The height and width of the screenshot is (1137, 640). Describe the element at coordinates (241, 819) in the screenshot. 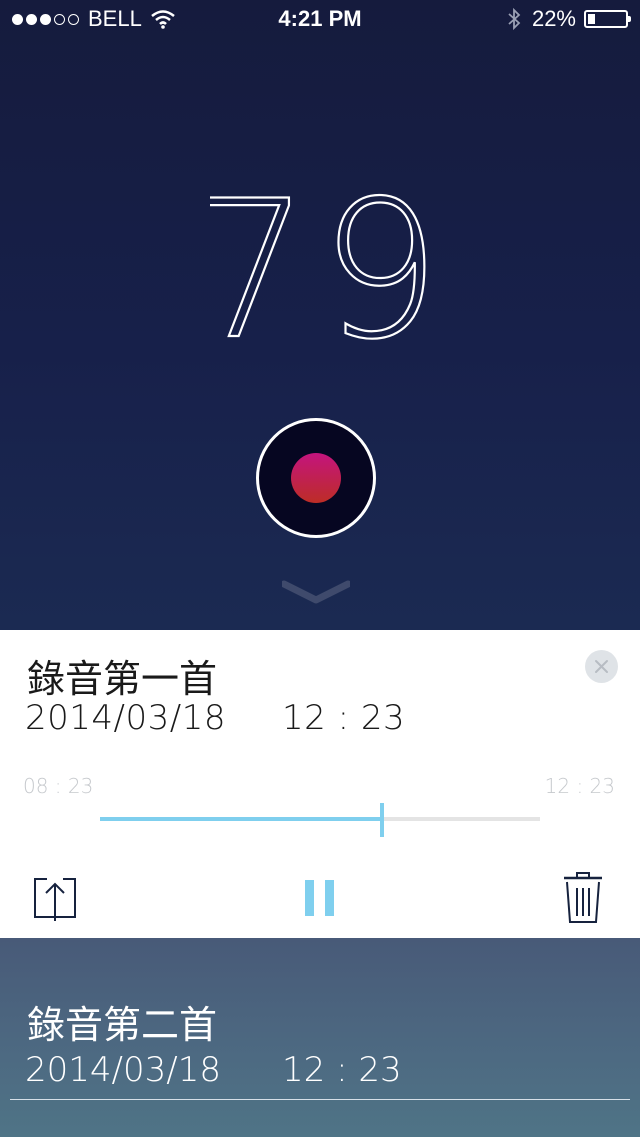

I see `progress-fill` at that location.